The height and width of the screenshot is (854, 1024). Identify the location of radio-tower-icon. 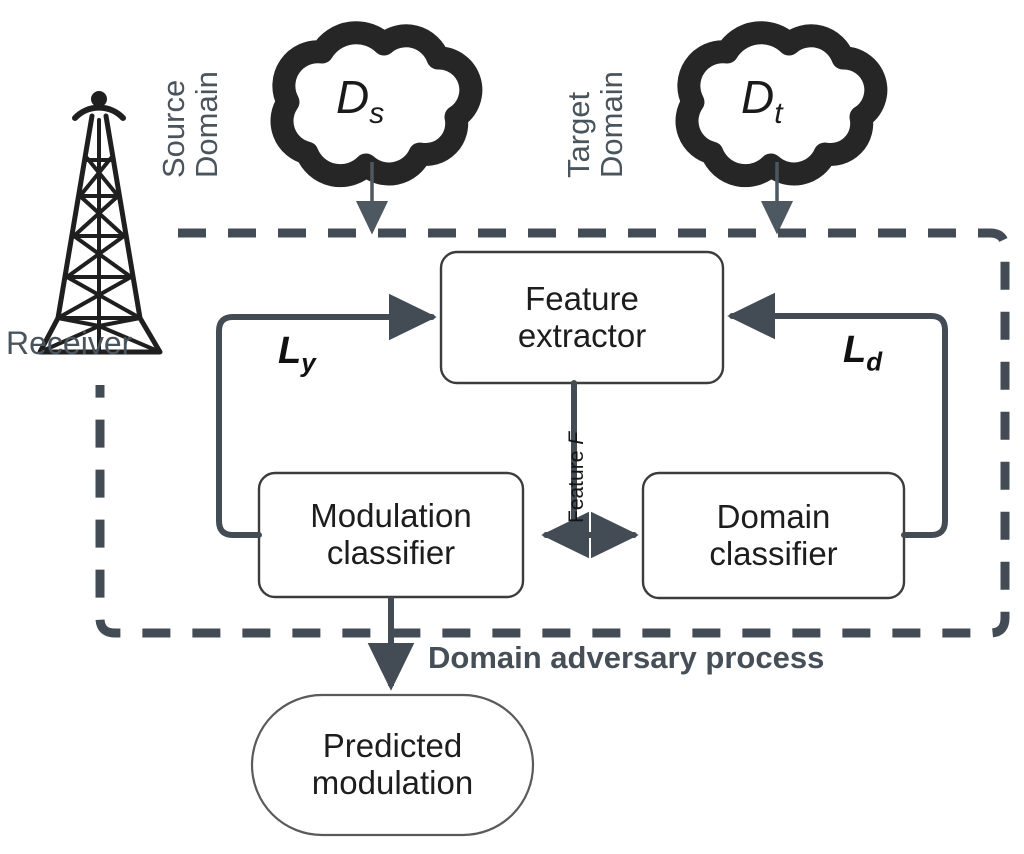
(100, 223).